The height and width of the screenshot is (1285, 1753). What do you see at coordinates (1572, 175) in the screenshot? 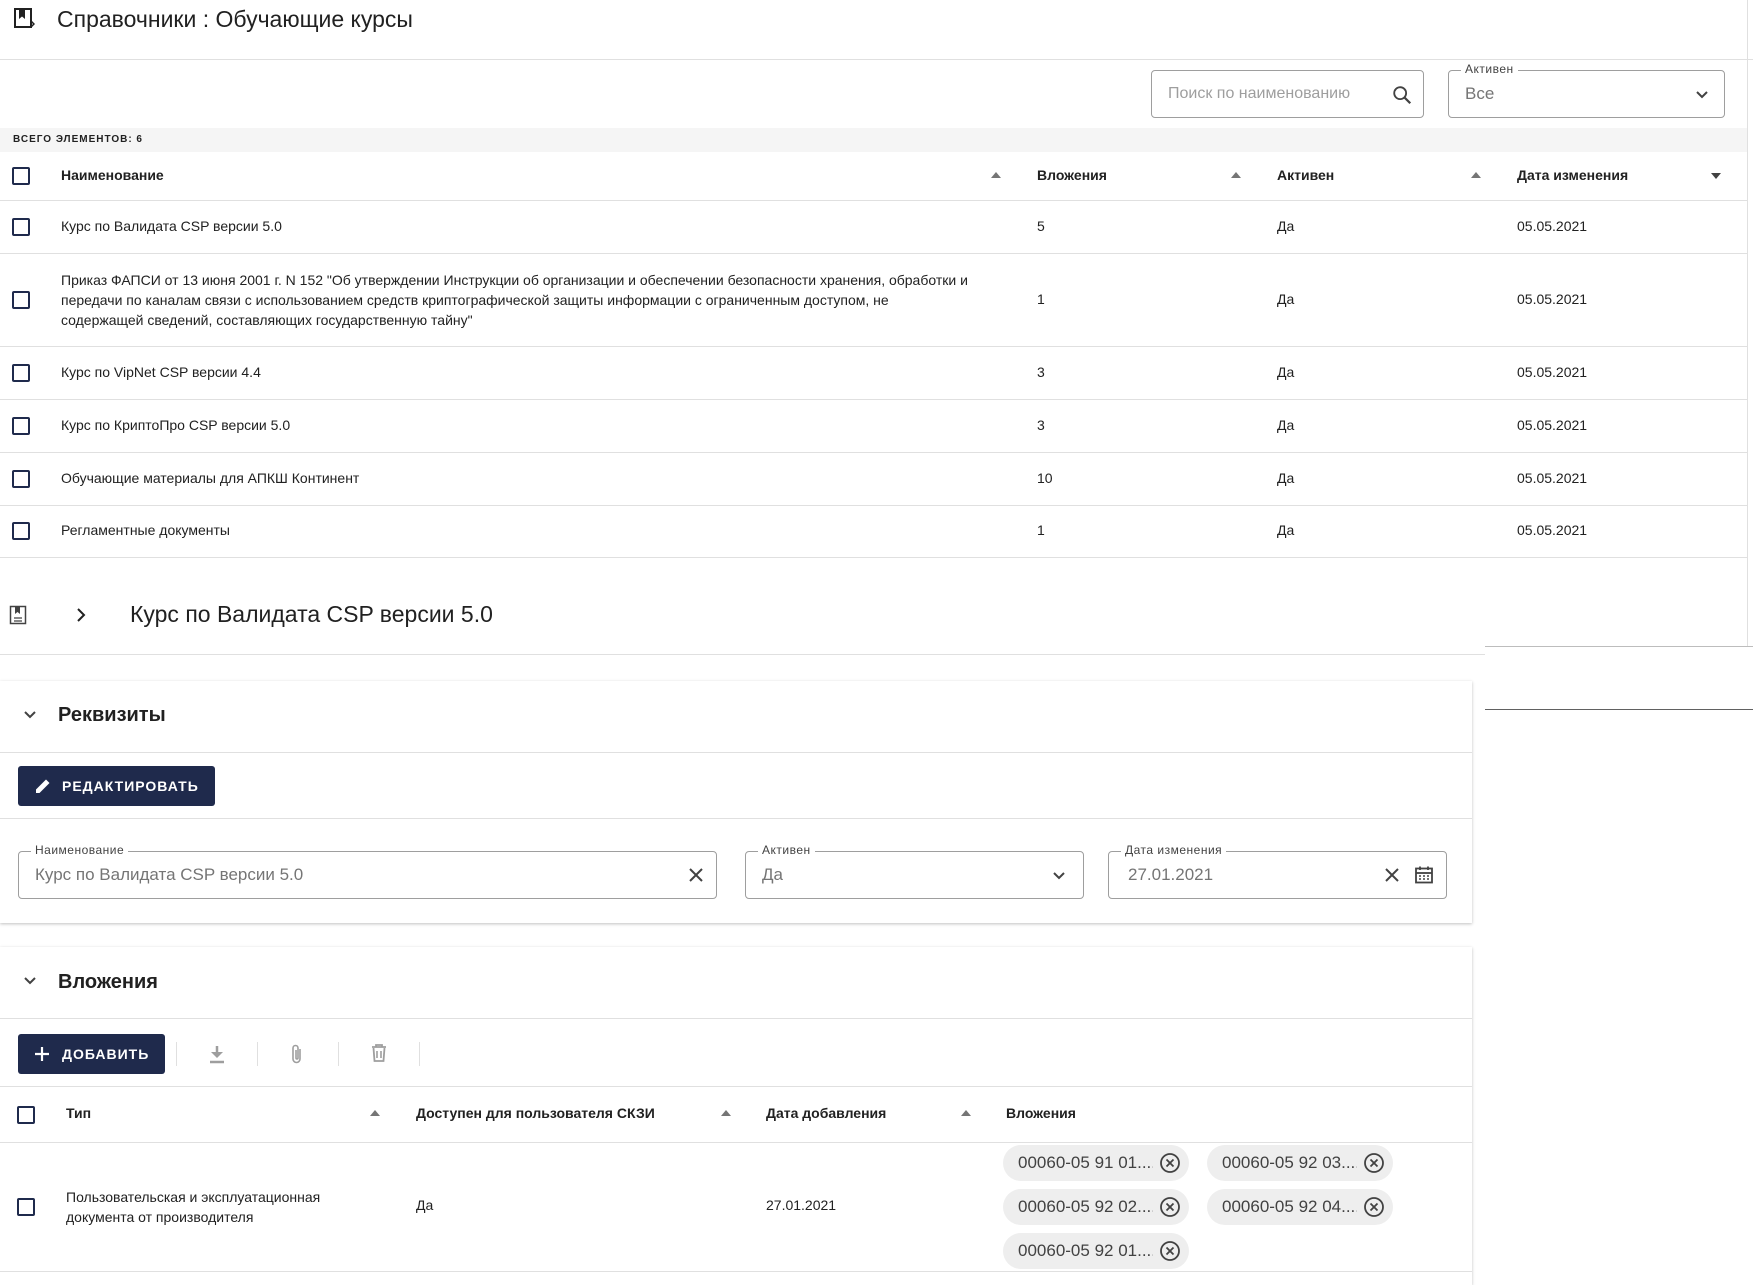
I see `column-header-date: Дата изменения` at bounding box center [1572, 175].